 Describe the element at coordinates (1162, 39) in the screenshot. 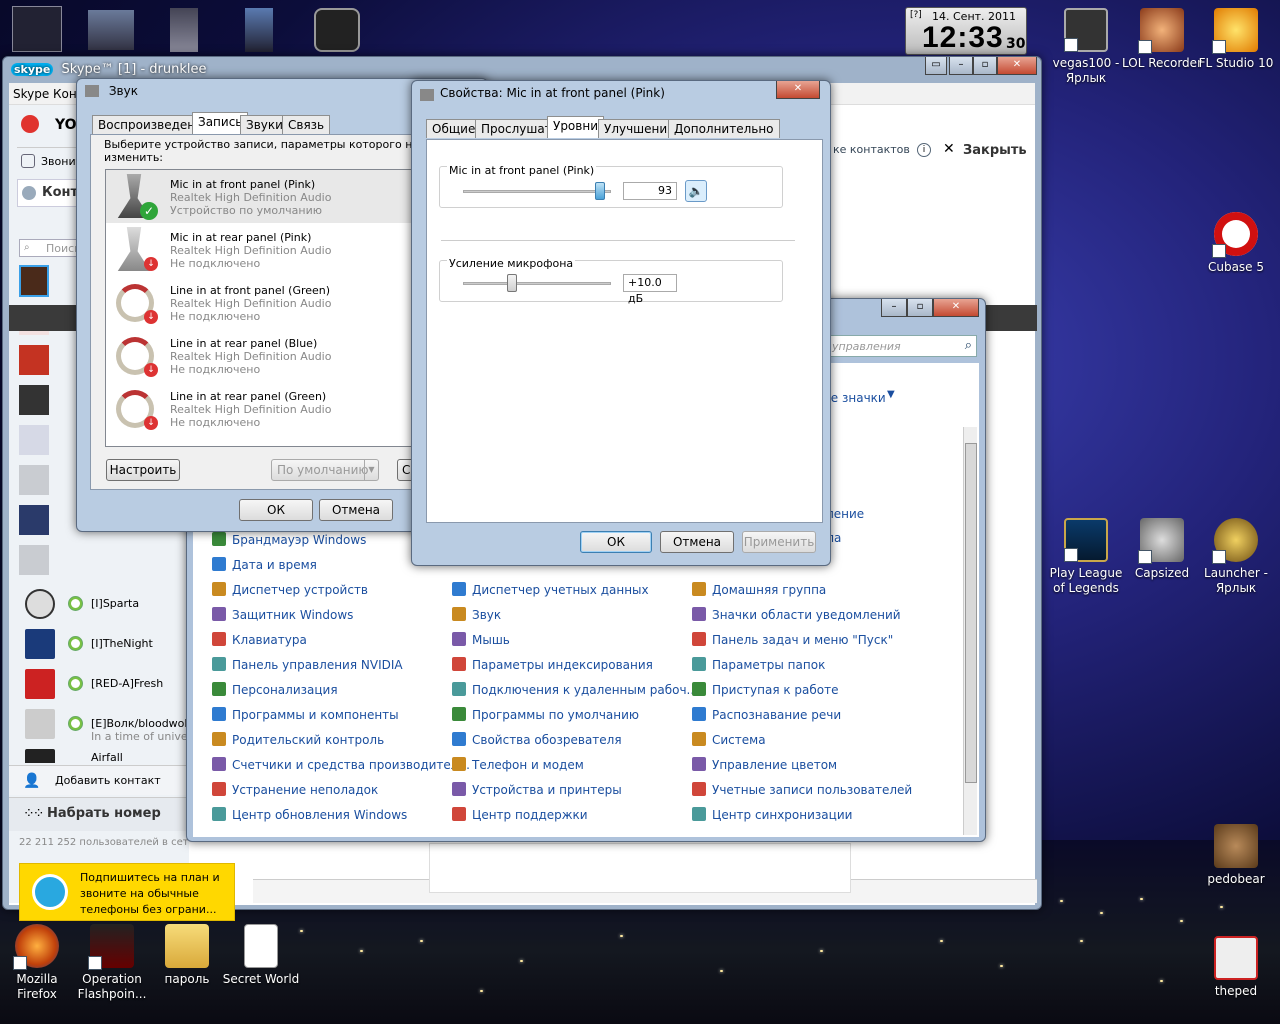

I see `lol-recorder-shortcut: LOL Recorder` at that location.